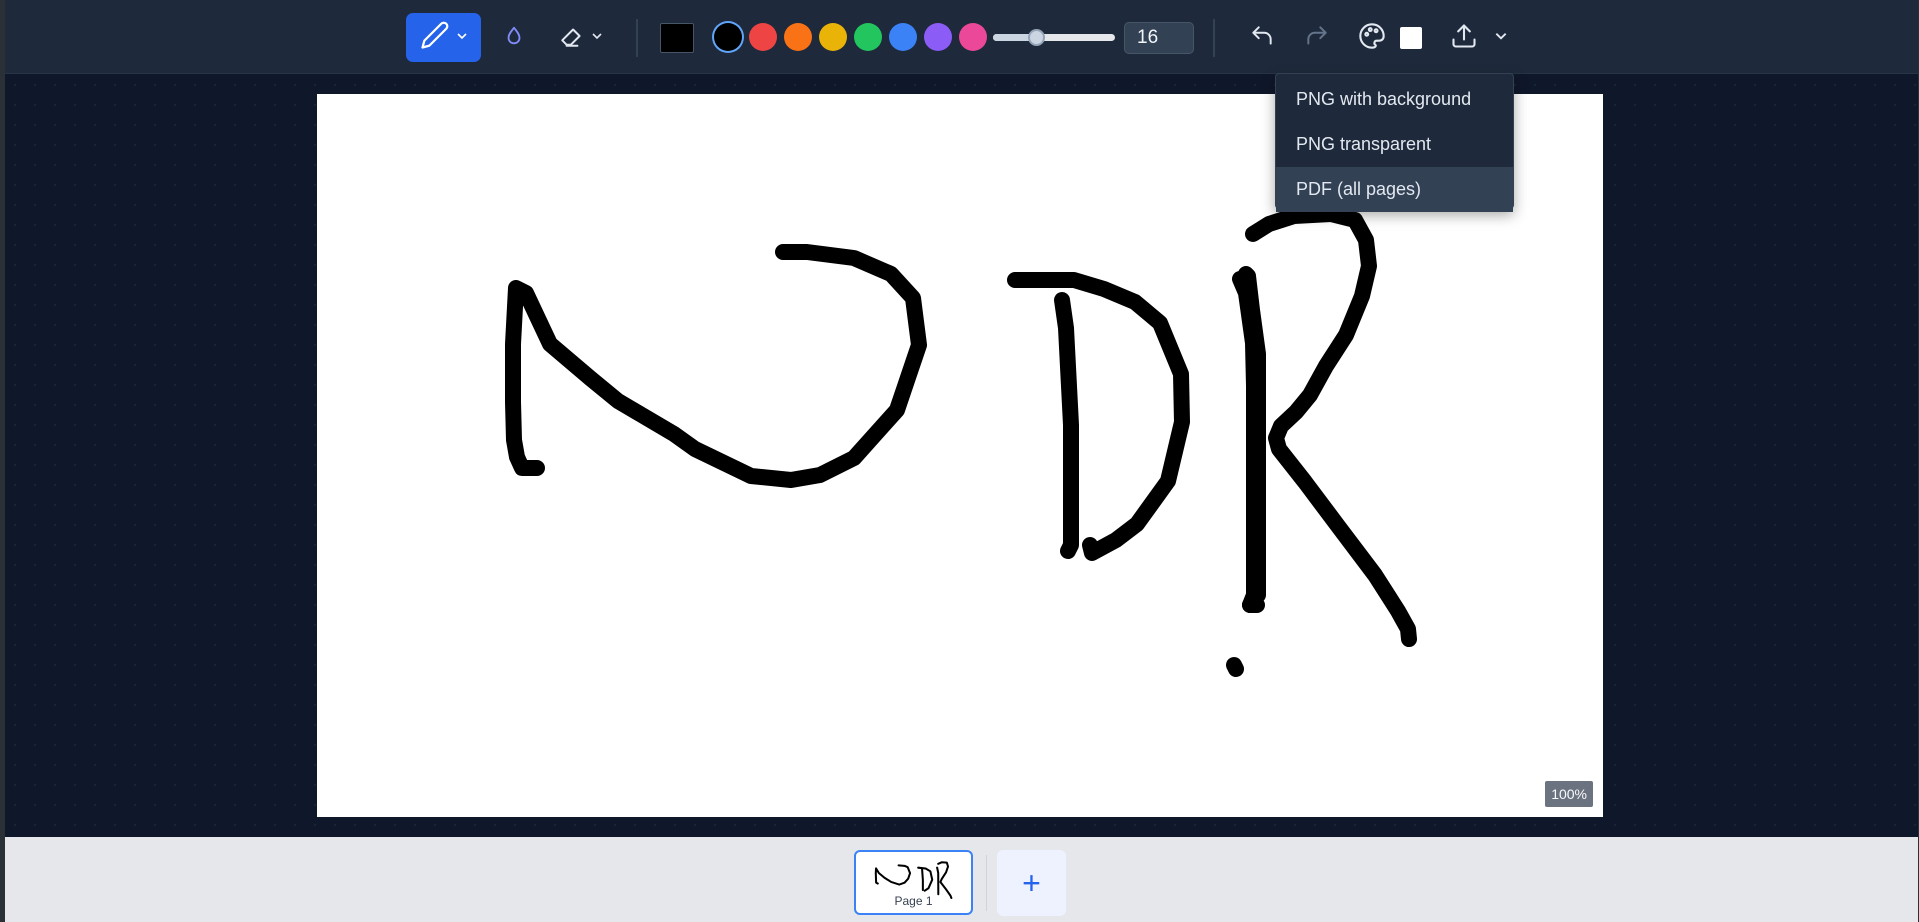  What do you see at coordinates (1031, 883) in the screenshot?
I see `add-page-button: +` at bounding box center [1031, 883].